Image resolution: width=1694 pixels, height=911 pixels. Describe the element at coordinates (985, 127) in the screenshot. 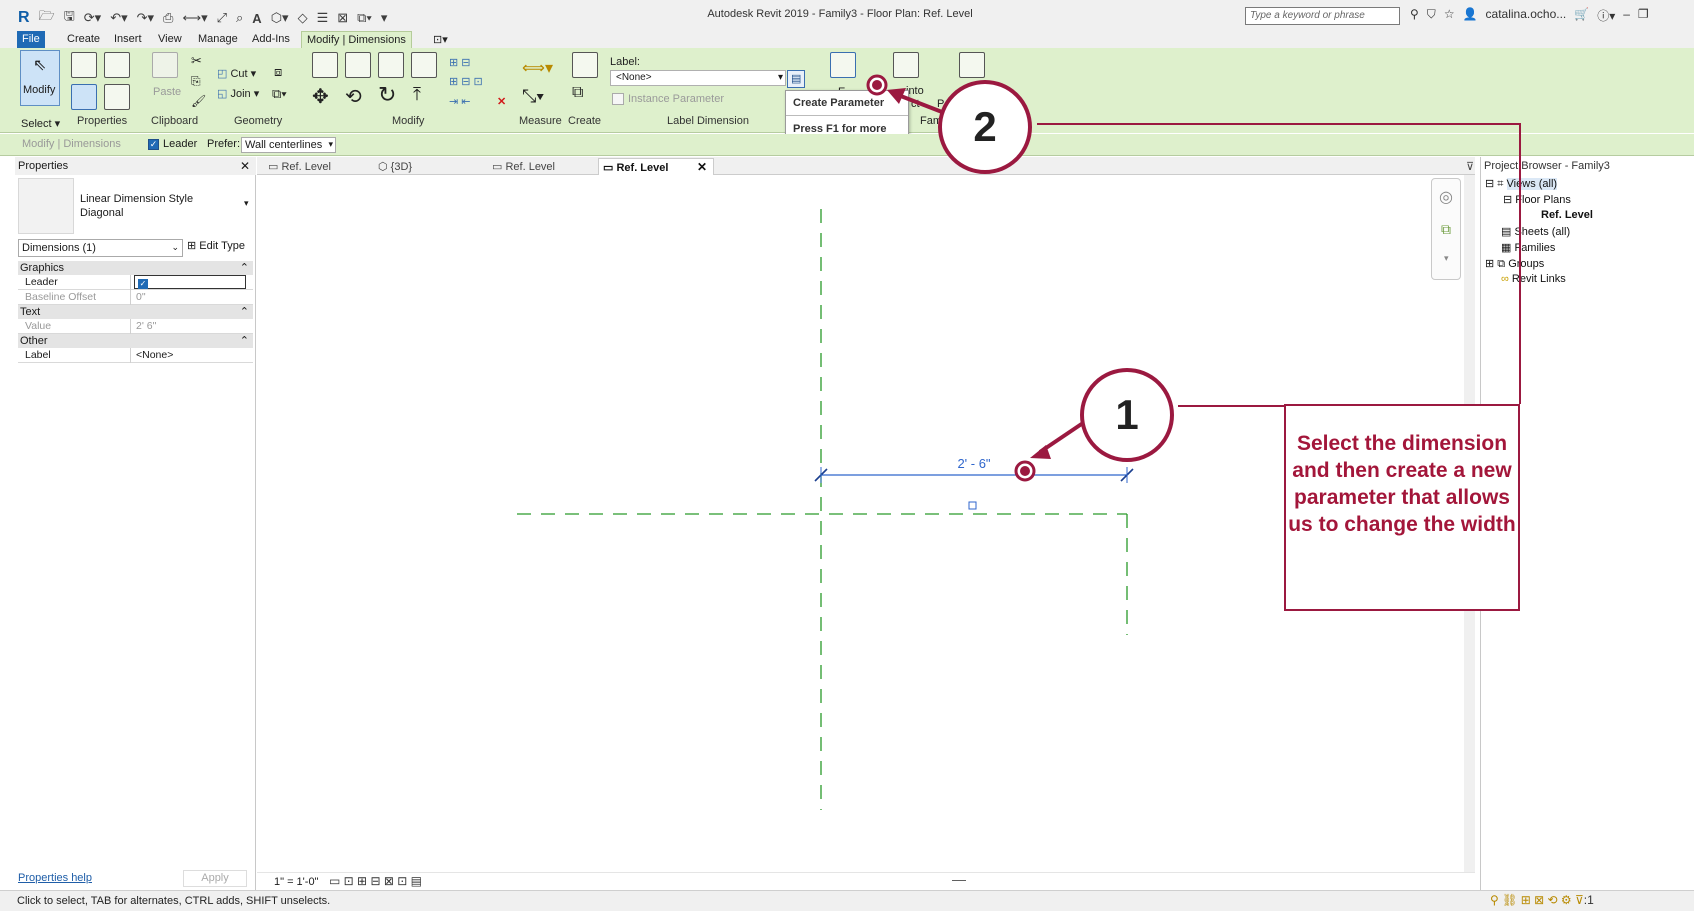

I see `step-2-badge: 2` at that location.